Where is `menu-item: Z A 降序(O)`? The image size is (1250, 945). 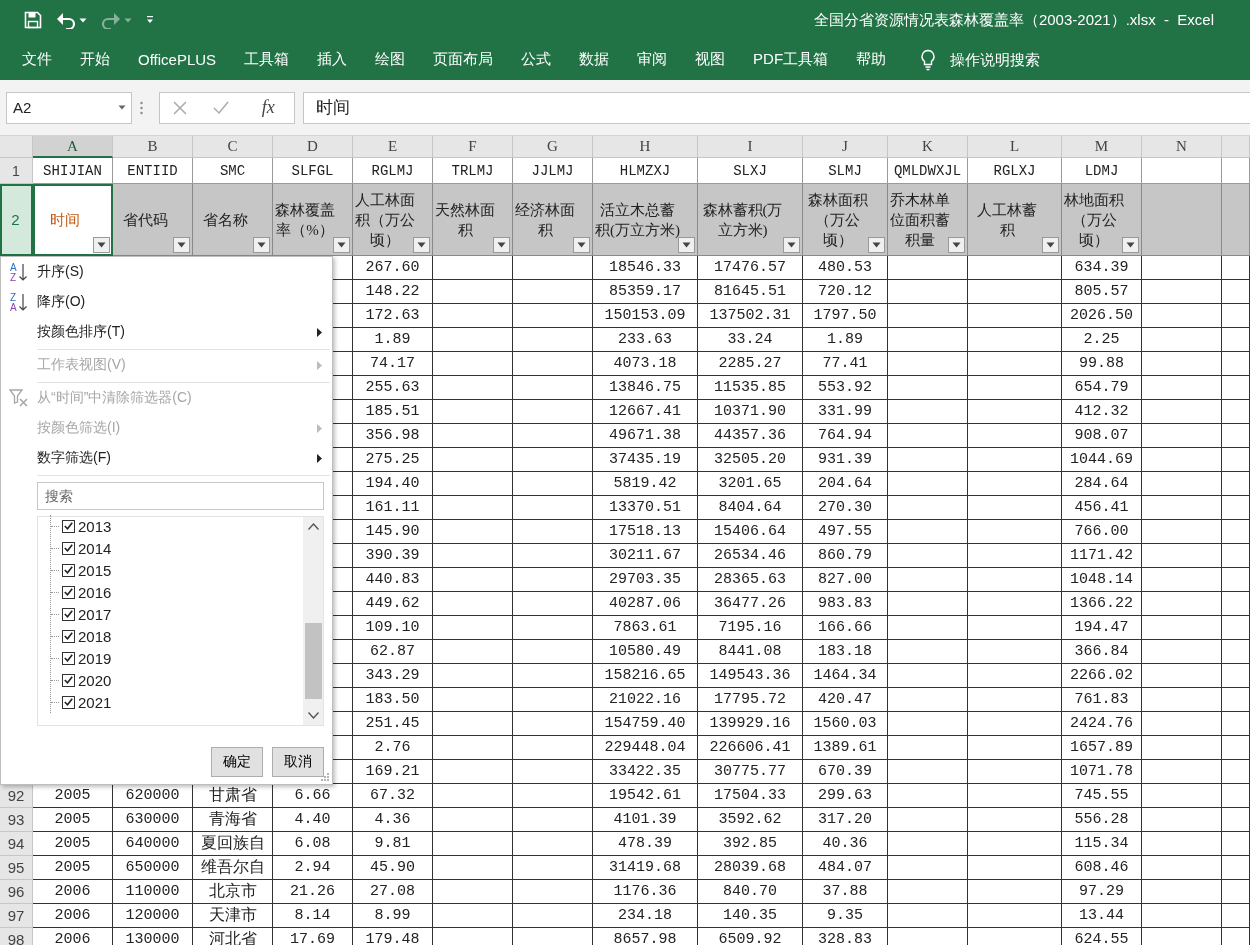
menu-item: Z A 降序(O) is located at coordinates (166, 302).